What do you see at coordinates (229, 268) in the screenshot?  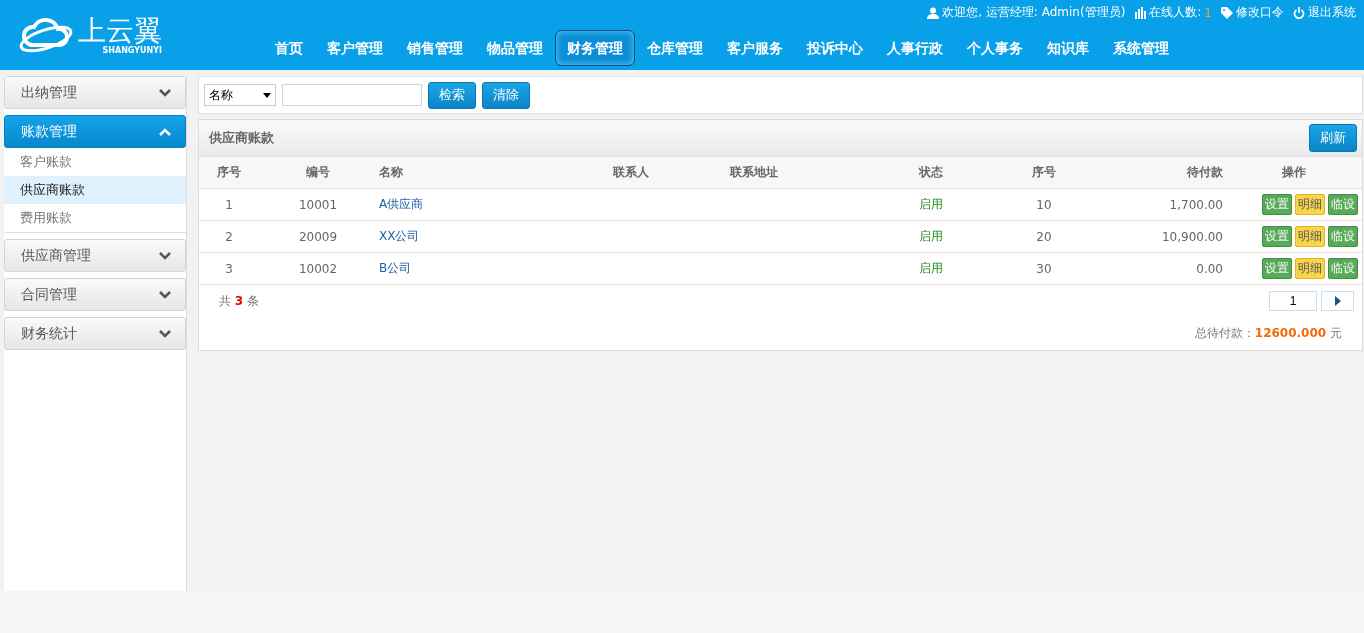 I see `table-cell: 3` at bounding box center [229, 268].